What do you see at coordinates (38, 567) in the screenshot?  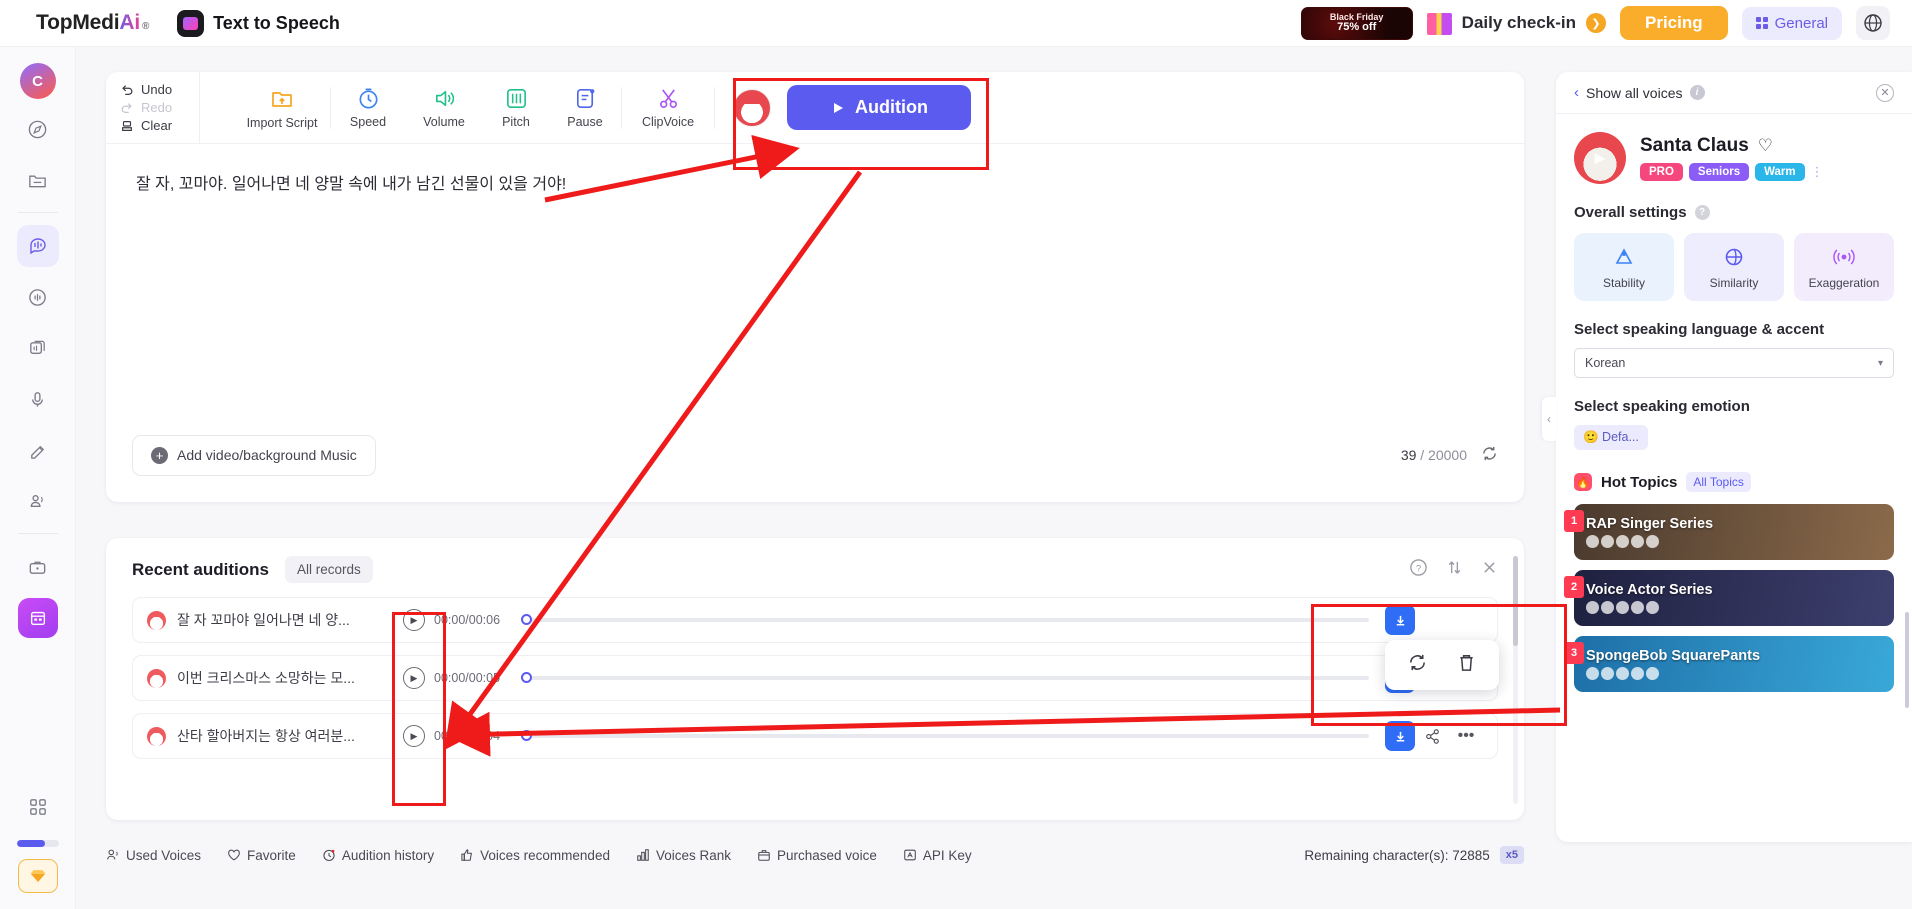 I see `sidebar-item-workspace` at bounding box center [38, 567].